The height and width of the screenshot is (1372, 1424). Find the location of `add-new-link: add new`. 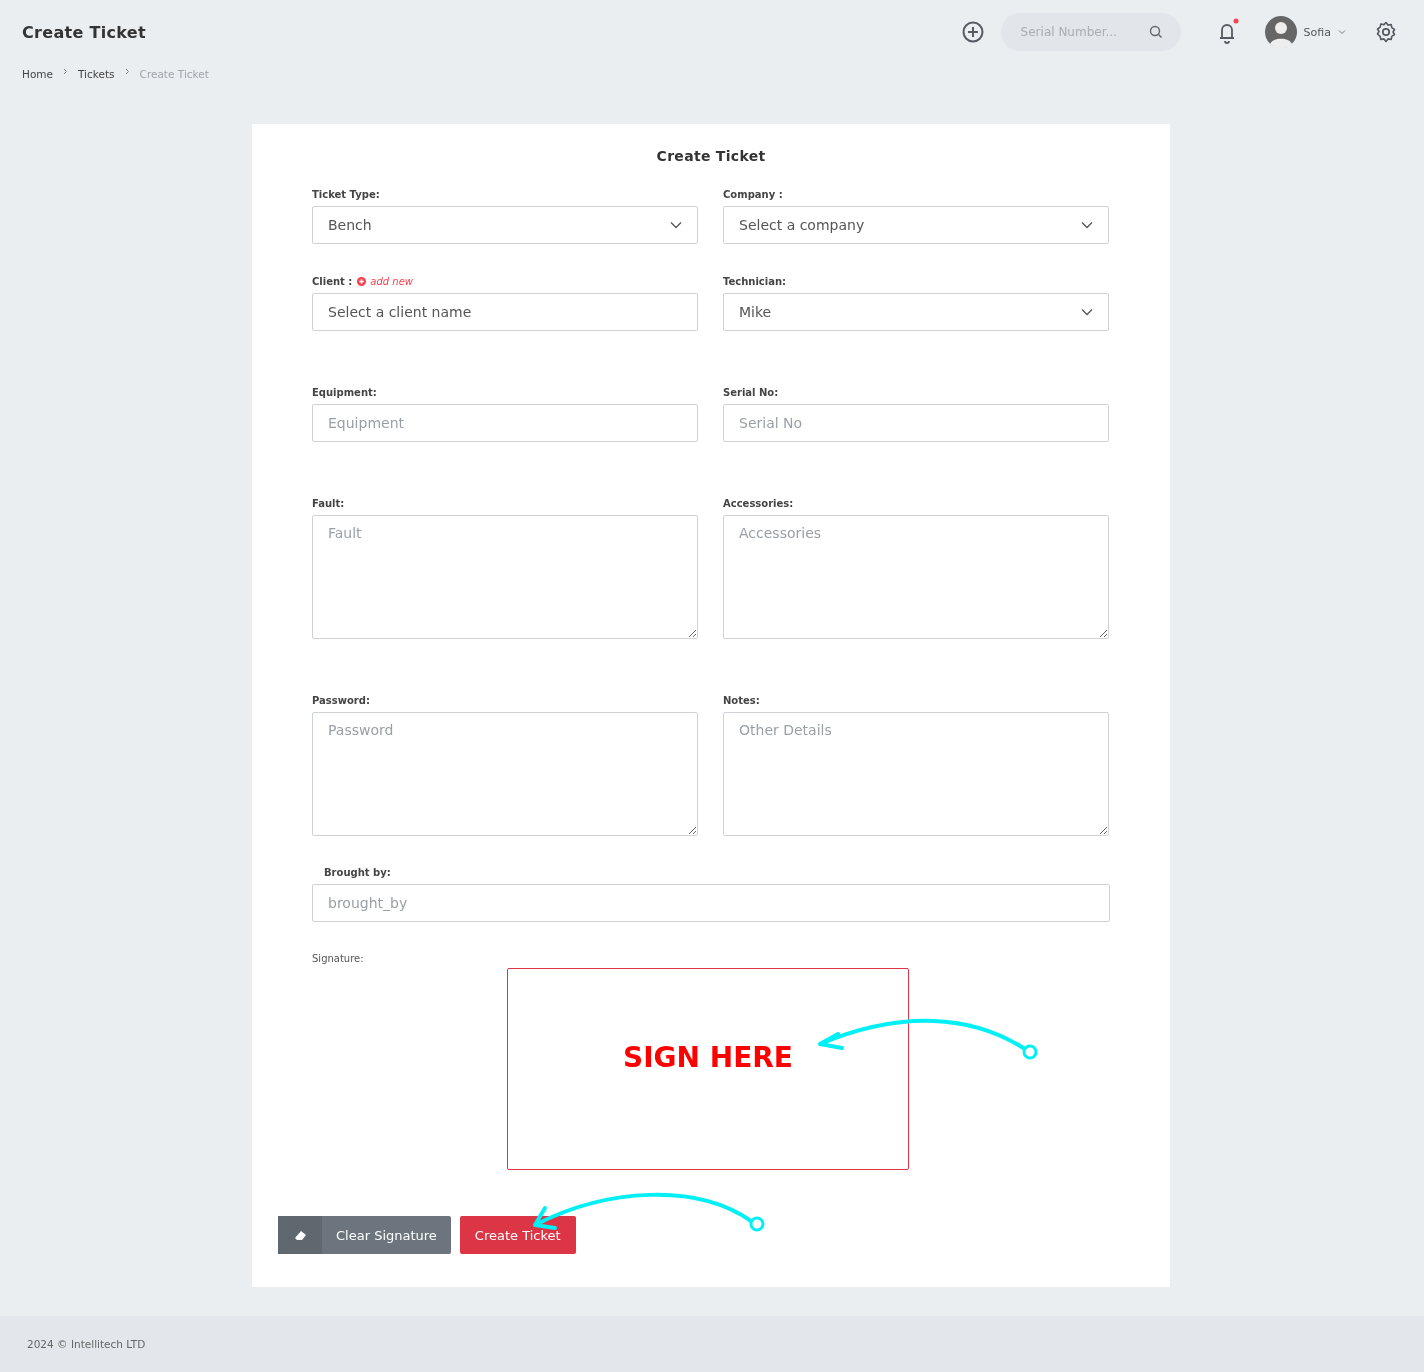

add-new-link: add new is located at coordinates (385, 281).